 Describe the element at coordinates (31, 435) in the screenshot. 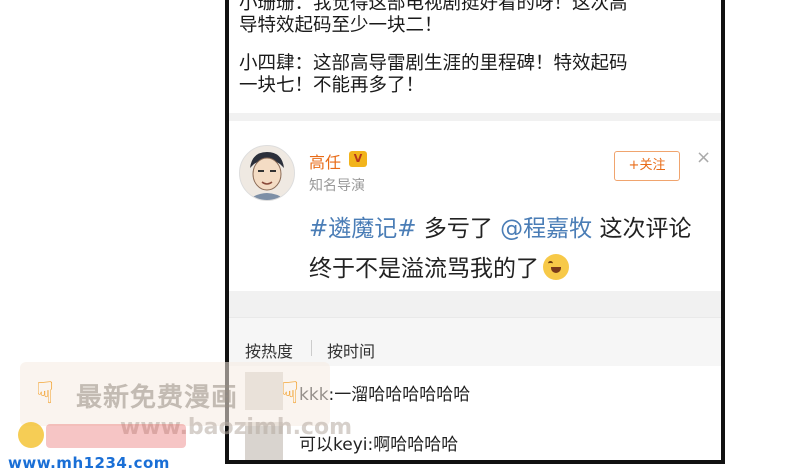

I see `logo-circle-icon` at that location.